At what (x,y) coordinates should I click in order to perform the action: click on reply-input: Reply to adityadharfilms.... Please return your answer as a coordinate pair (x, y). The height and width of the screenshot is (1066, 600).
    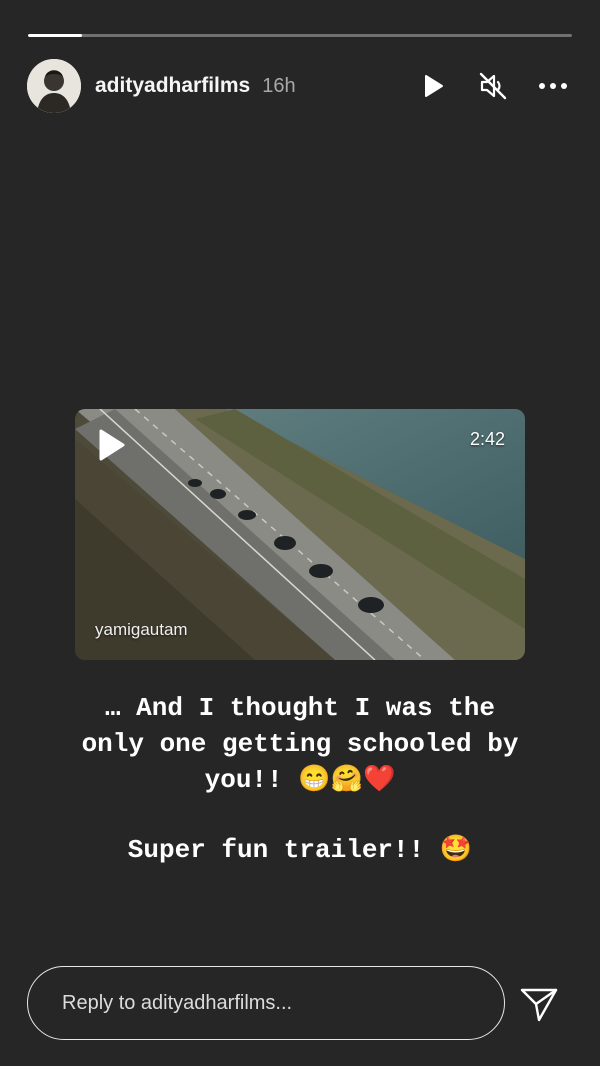
    Looking at the image, I should click on (266, 1003).